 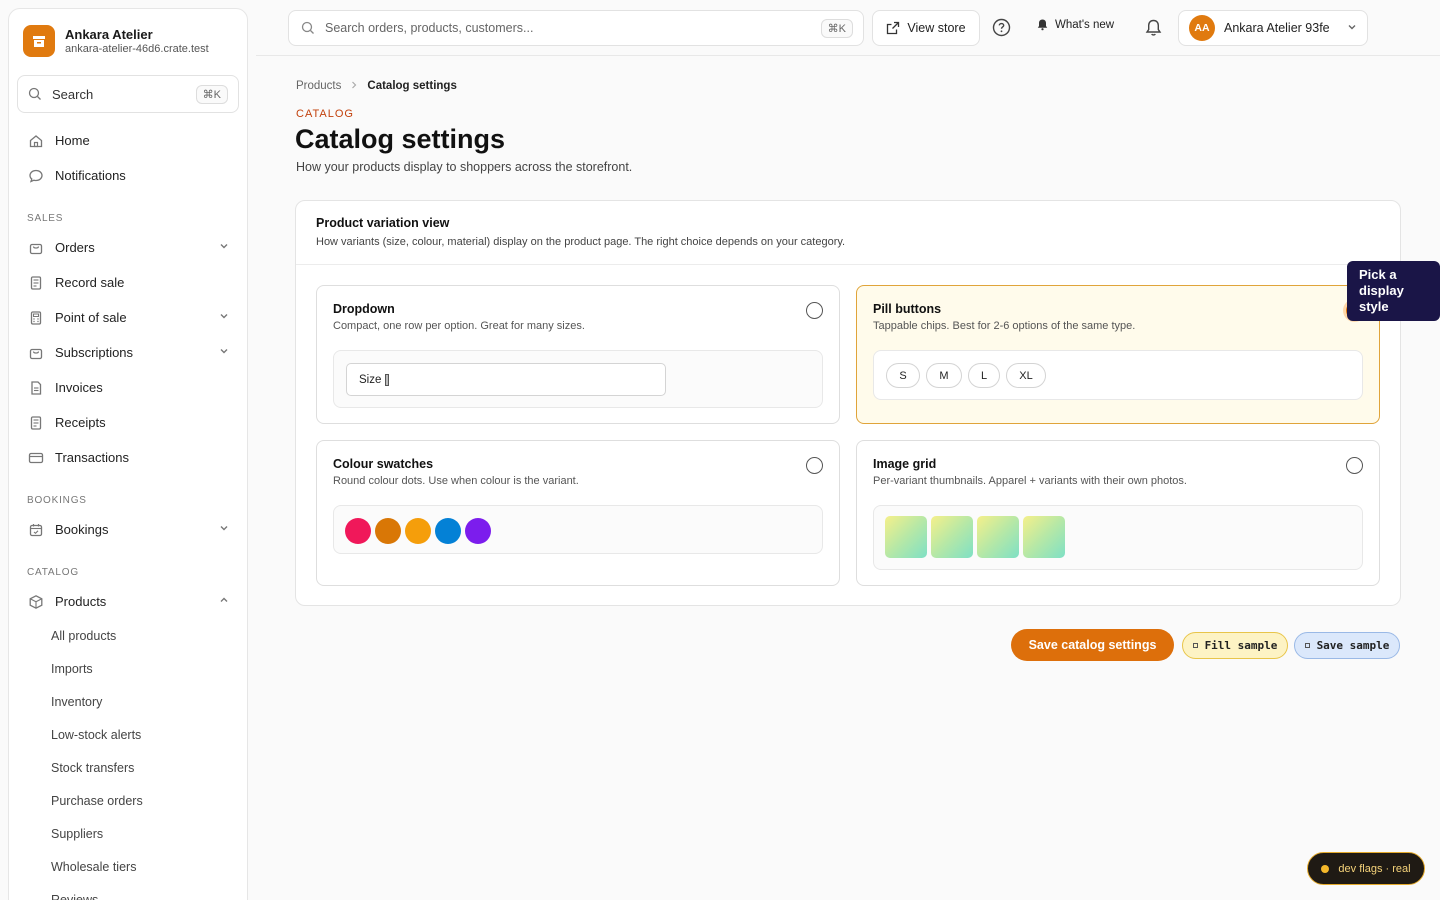 What do you see at coordinates (128, 701) in the screenshot?
I see `sidebar-subitem-inventory: Inventory` at bounding box center [128, 701].